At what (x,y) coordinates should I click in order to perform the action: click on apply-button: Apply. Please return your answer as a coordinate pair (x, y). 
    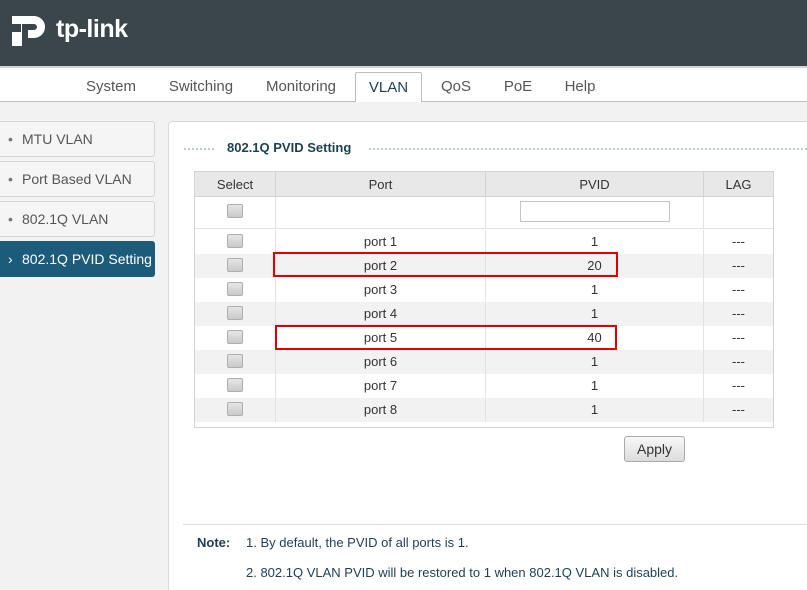
    Looking at the image, I should click on (654, 449).